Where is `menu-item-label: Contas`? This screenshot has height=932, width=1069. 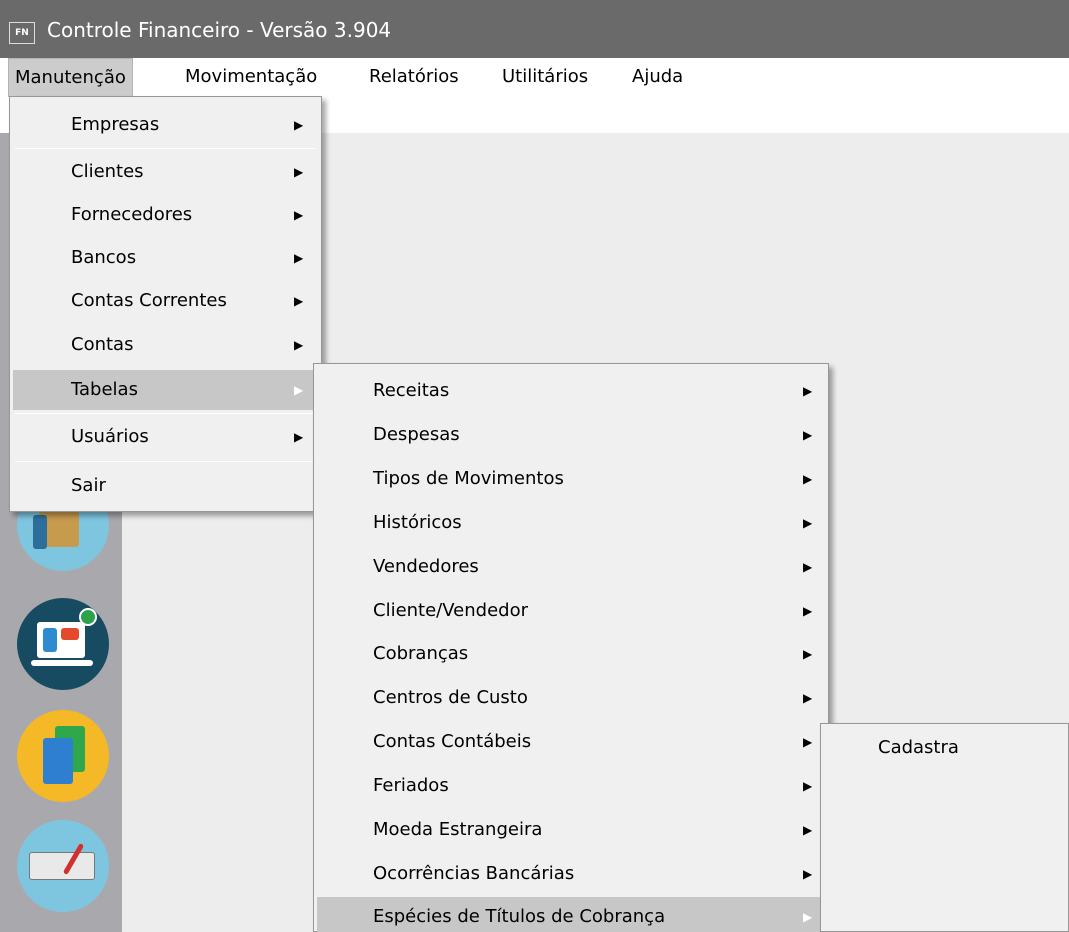
menu-item-label: Contas is located at coordinates (102, 344).